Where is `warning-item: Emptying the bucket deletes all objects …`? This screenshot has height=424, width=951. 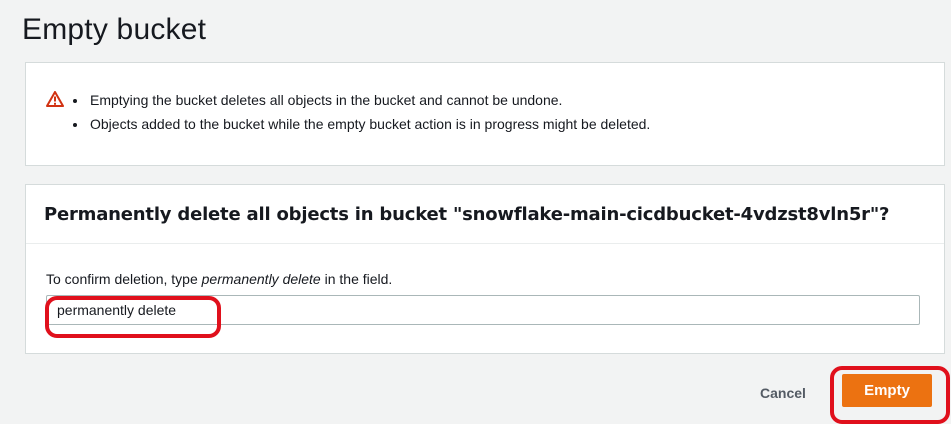 warning-item: Emptying the bucket deletes all objects … is located at coordinates (369, 100).